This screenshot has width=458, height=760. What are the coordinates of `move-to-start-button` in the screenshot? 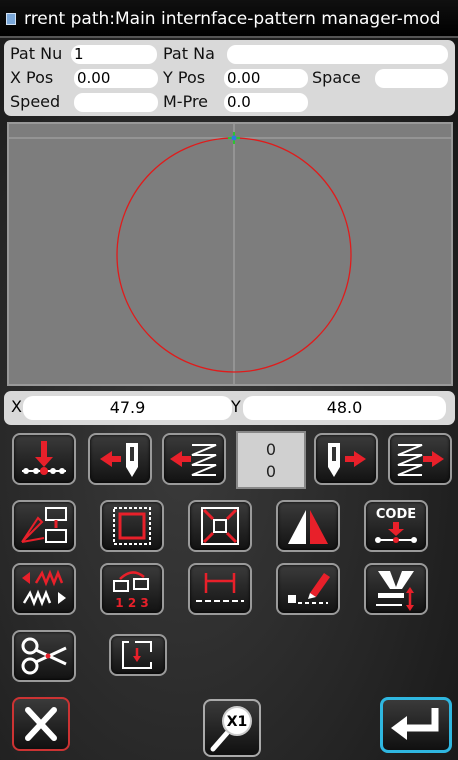 It's located at (44, 459).